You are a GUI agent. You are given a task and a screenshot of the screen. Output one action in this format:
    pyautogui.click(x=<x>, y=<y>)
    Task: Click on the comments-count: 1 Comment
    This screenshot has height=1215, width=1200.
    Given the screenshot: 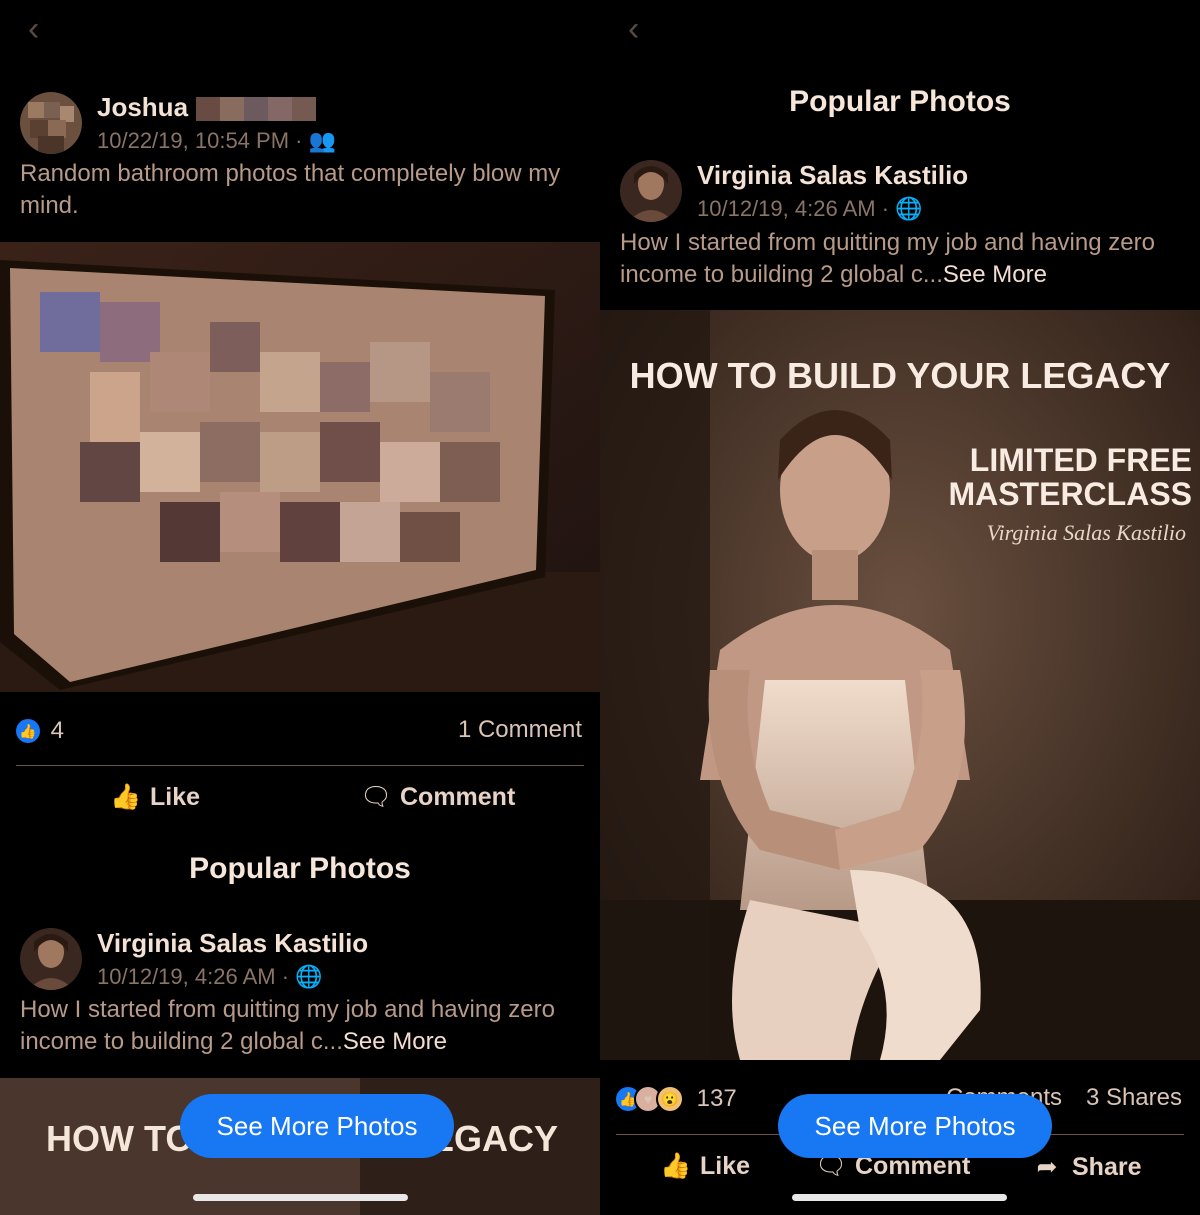 What is the action you would take?
    pyautogui.click(x=520, y=730)
    